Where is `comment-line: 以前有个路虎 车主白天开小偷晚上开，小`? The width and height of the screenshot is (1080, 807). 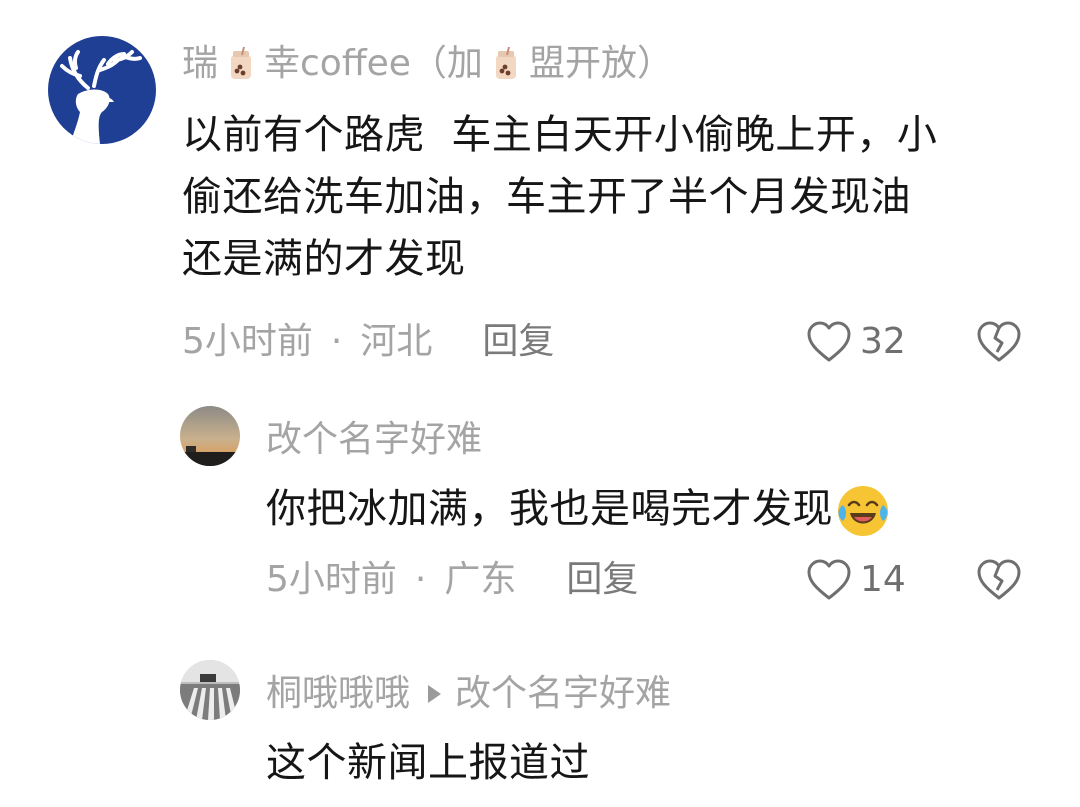
comment-line: 以前有个路虎 车主白天开小偷晚上开，小 is located at coordinates (560, 135).